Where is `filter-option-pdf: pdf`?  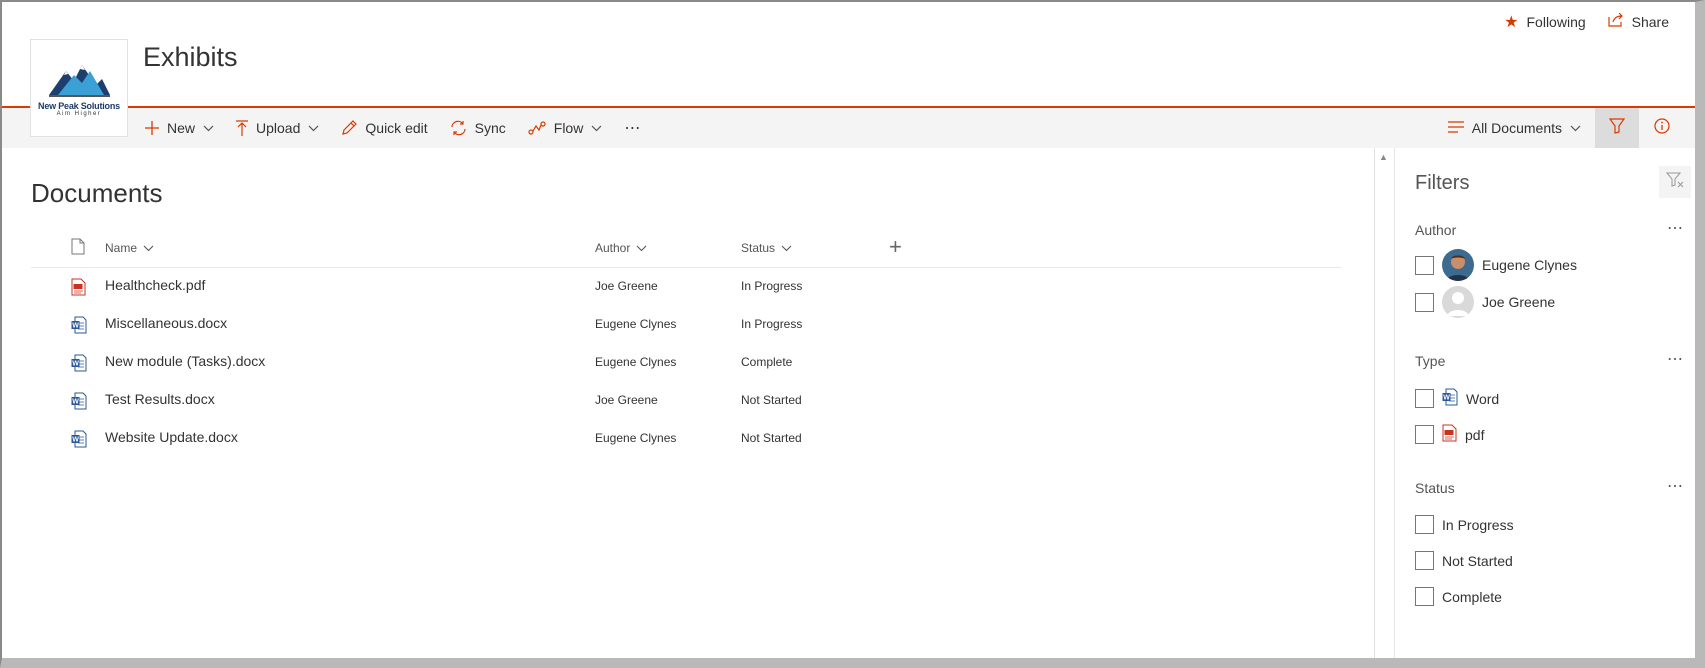
filter-option-pdf: pdf is located at coordinates (1449, 434).